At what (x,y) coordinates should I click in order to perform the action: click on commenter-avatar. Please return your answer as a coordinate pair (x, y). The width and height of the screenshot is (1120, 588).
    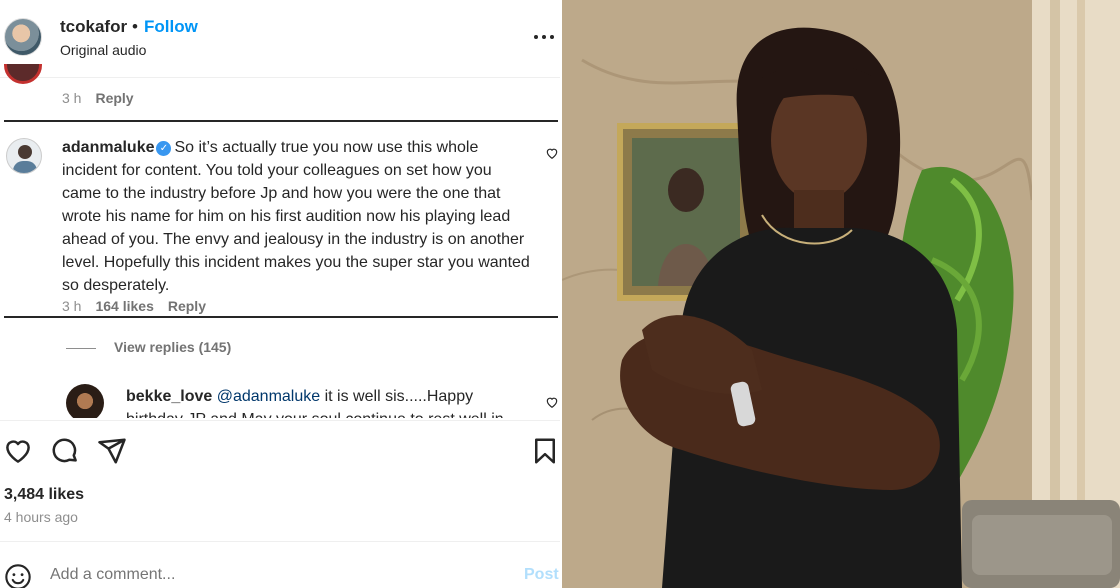
    Looking at the image, I should click on (24, 156).